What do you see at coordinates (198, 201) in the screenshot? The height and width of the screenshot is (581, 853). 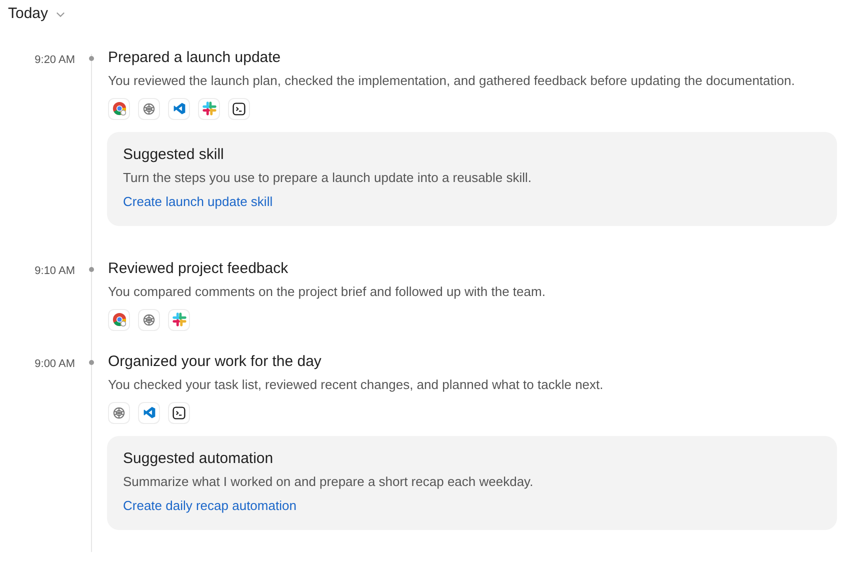 I see `suggestion-link: Create launch update skill` at bounding box center [198, 201].